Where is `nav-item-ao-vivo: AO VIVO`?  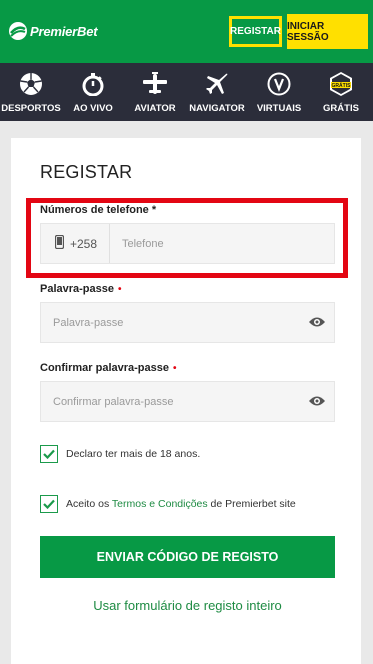 nav-item-ao-vivo: AO VIVO is located at coordinates (93, 92).